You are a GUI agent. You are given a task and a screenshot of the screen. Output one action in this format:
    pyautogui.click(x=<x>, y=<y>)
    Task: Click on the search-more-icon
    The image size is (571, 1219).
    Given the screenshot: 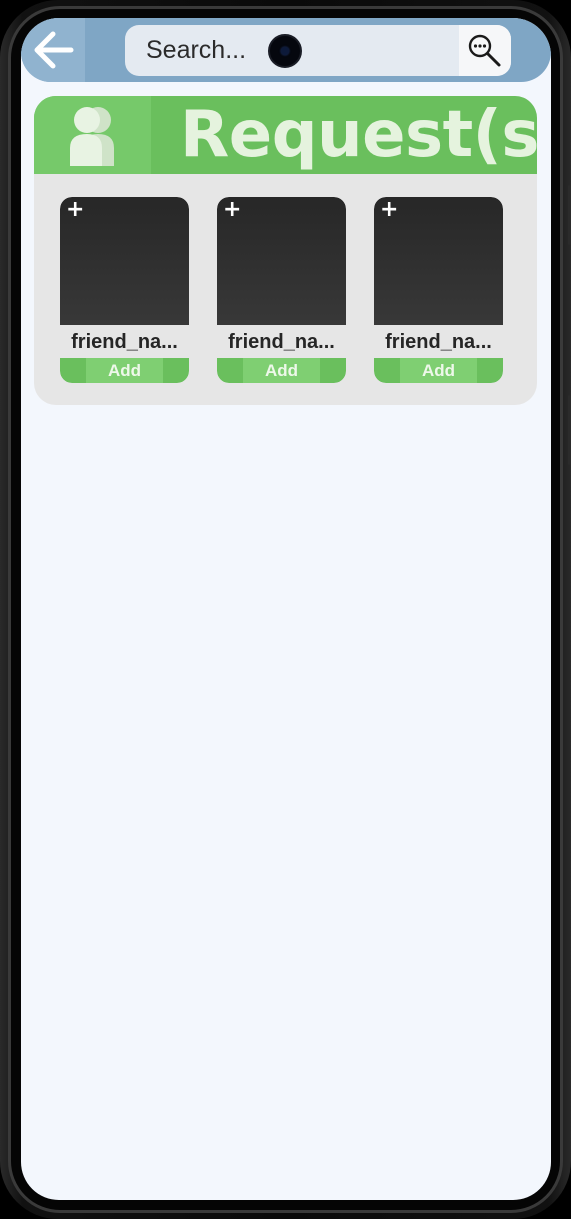 What is the action you would take?
    pyautogui.click(x=484, y=50)
    